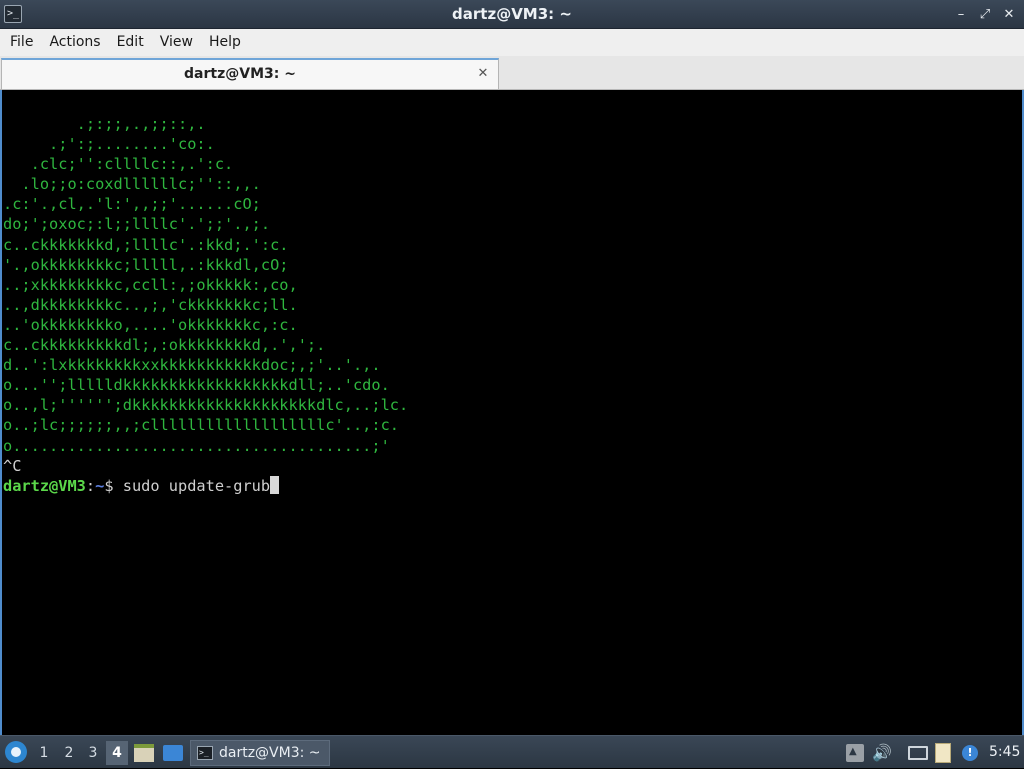 This screenshot has width=1024, height=769. What do you see at coordinates (69, 753) in the screenshot?
I see `workspace-2: 2` at bounding box center [69, 753].